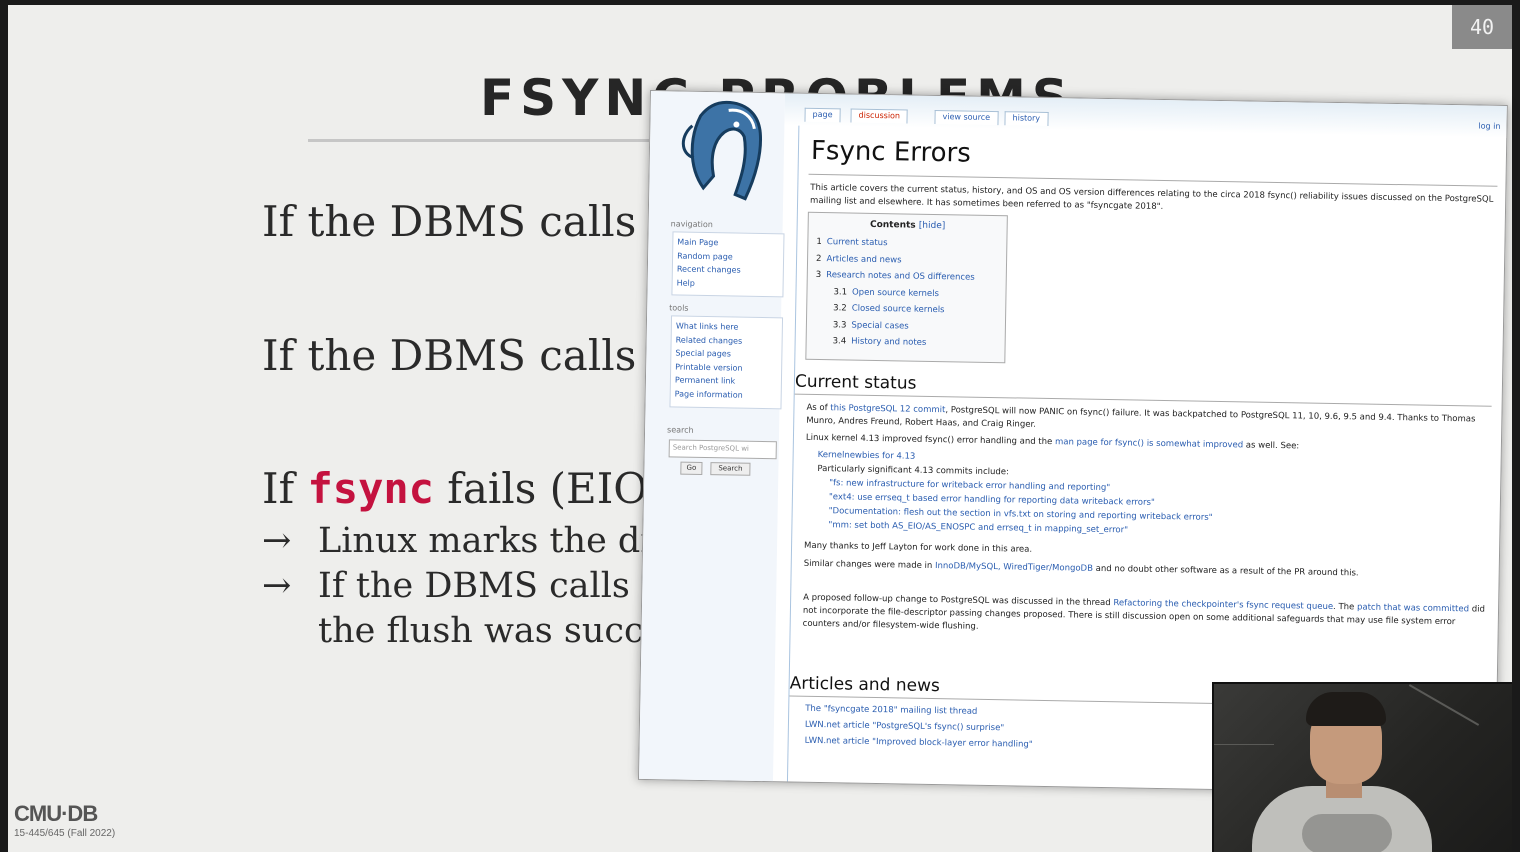 This screenshot has height=852, width=1520. I want to click on toc-num: 3, so click(818, 275).